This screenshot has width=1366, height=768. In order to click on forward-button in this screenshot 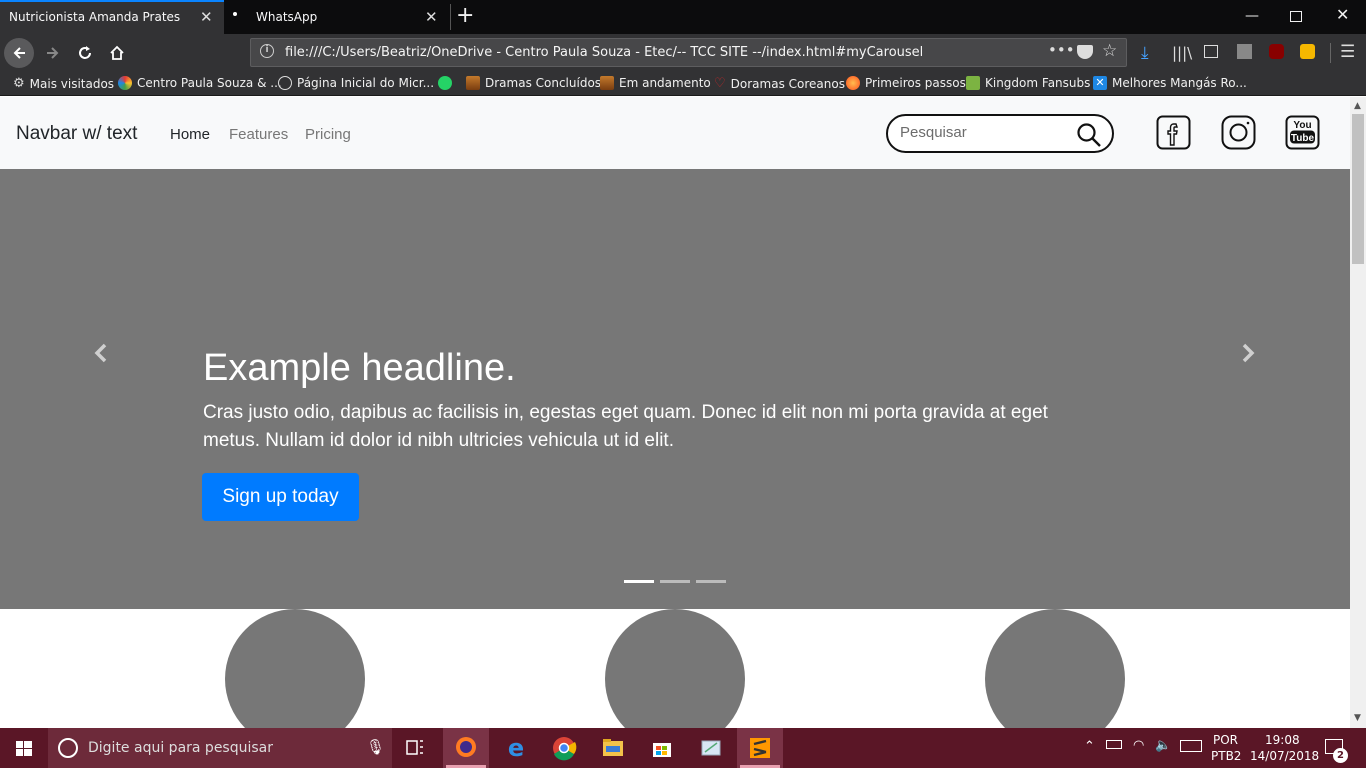, I will do `click(53, 53)`.